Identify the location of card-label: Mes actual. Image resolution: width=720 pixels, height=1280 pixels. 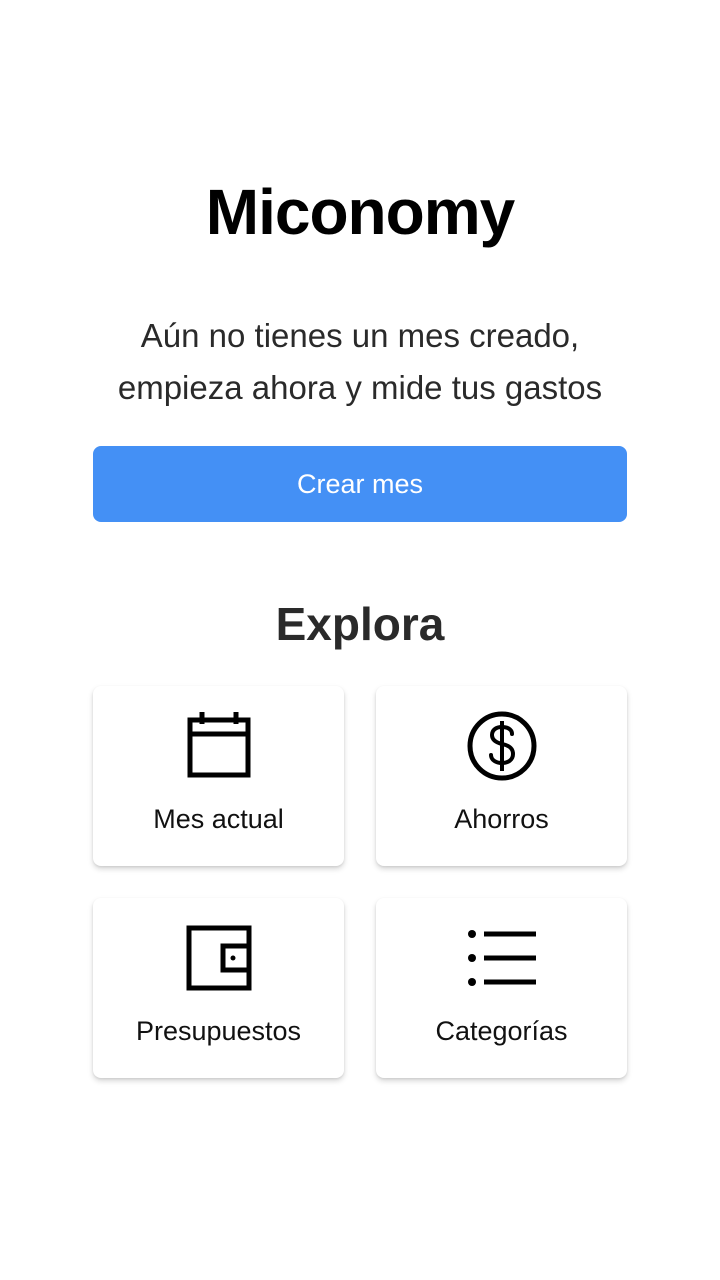
(218, 819).